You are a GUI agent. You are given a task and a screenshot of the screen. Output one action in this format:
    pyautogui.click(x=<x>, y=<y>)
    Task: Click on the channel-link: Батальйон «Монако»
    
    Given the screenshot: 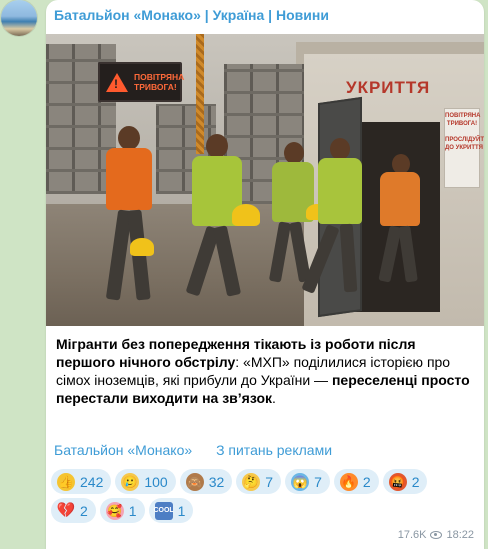 What is the action you would take?
    pyautogui.click(x=123, y=450)
    